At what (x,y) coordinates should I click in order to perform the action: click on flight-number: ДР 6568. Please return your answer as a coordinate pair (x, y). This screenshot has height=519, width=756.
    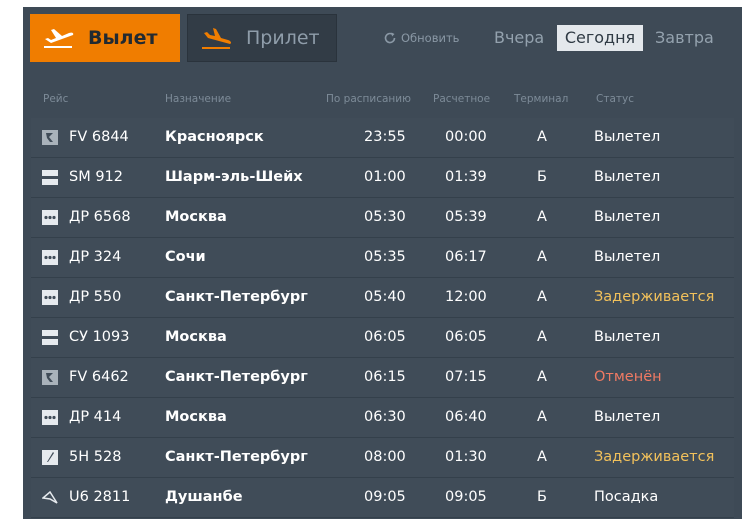
    Looking at the image, I should click on (100, 217).